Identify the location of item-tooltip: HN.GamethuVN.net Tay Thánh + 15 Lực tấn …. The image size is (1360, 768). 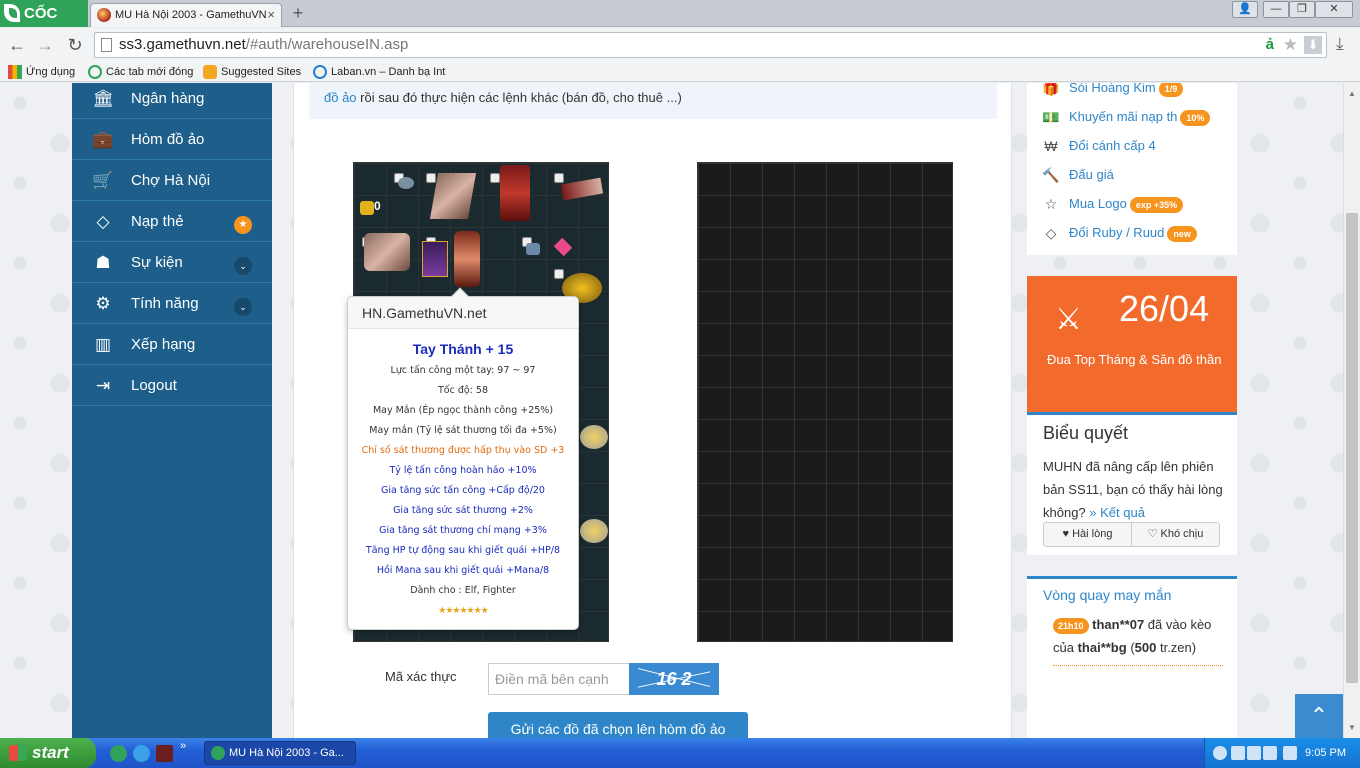
(463, 458).